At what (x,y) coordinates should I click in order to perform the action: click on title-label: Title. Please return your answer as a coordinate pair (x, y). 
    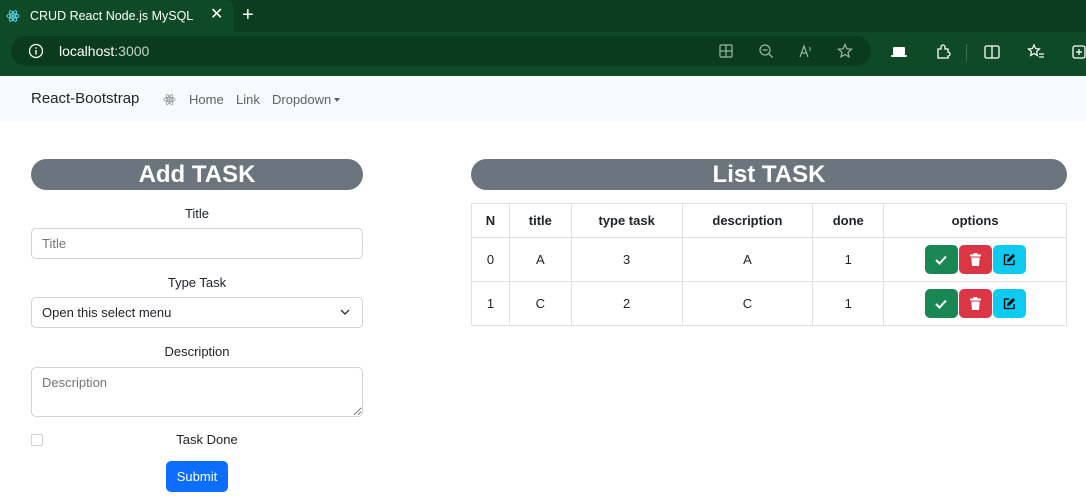
    Looking at the image, I should click on (197, 213).